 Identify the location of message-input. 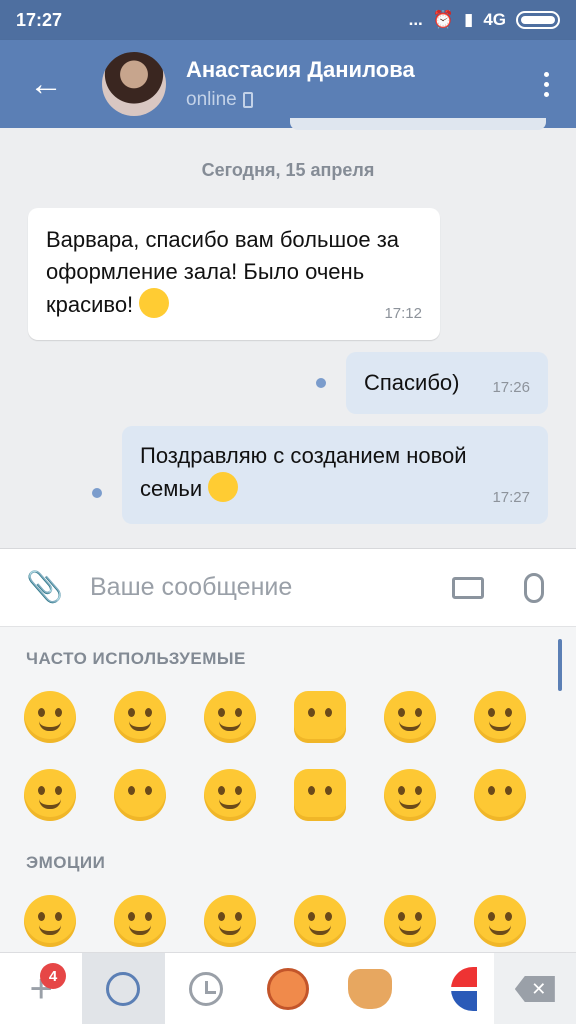
(271, 587).